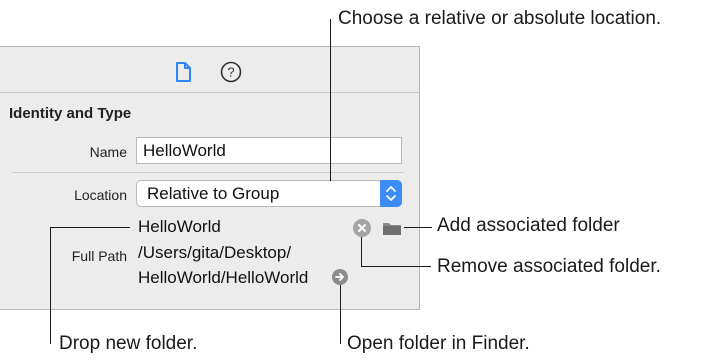 The height and width of the screenshot is (362, 728). I want to click on full-path-label: Full Path, so click(99, 256).